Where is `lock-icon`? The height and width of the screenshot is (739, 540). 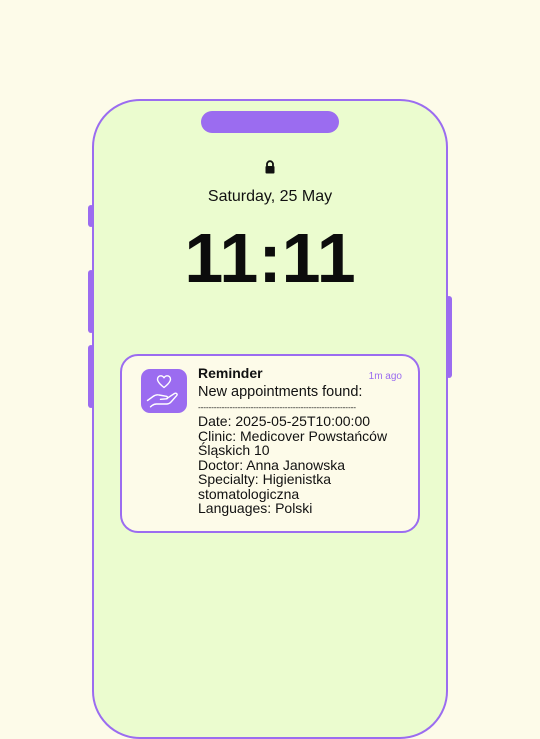 lock-icon is located at coordinates (270, 167).